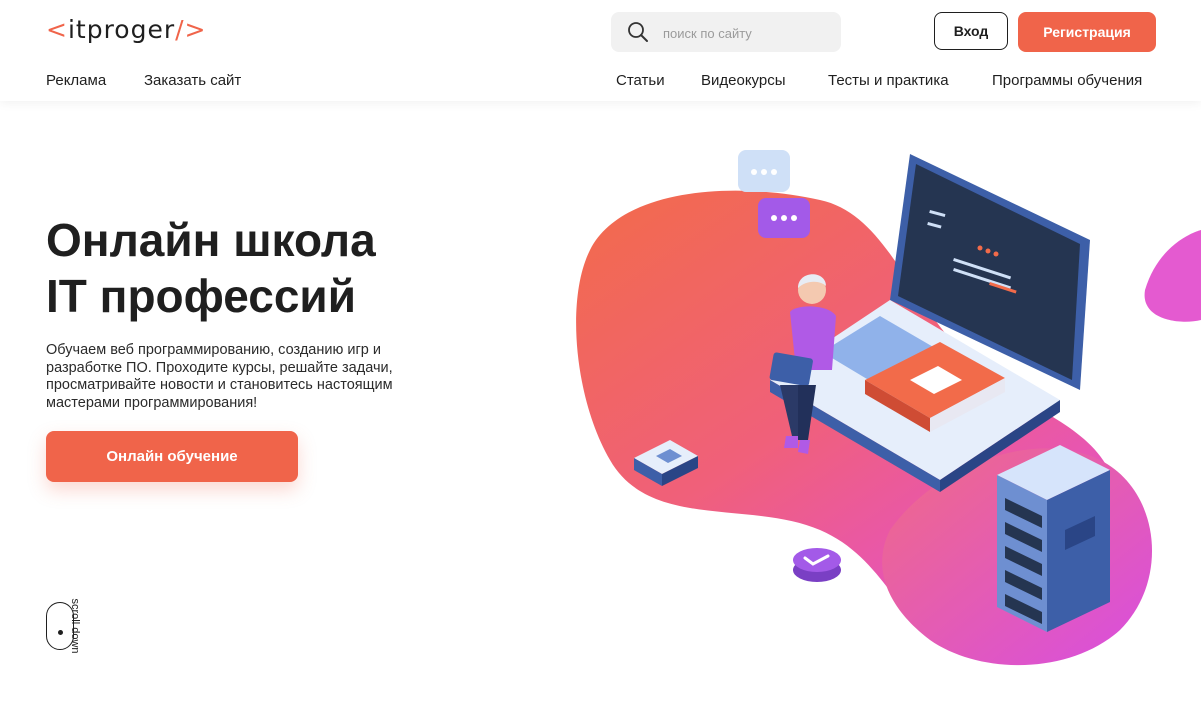 Image resolution: width=1201 pixels, height=726 pixels. I want to click on logo-open-bracket: <, so click(57, 29).